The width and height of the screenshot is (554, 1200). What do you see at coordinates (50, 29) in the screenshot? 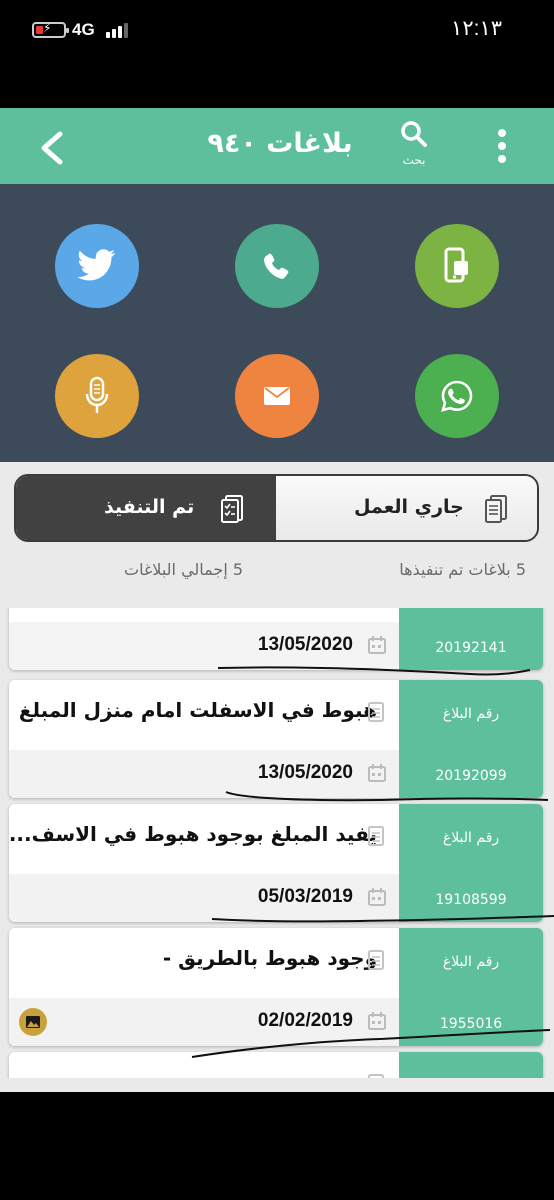
I see `battery-icon: ⚡` at bounding box center [50, 29].